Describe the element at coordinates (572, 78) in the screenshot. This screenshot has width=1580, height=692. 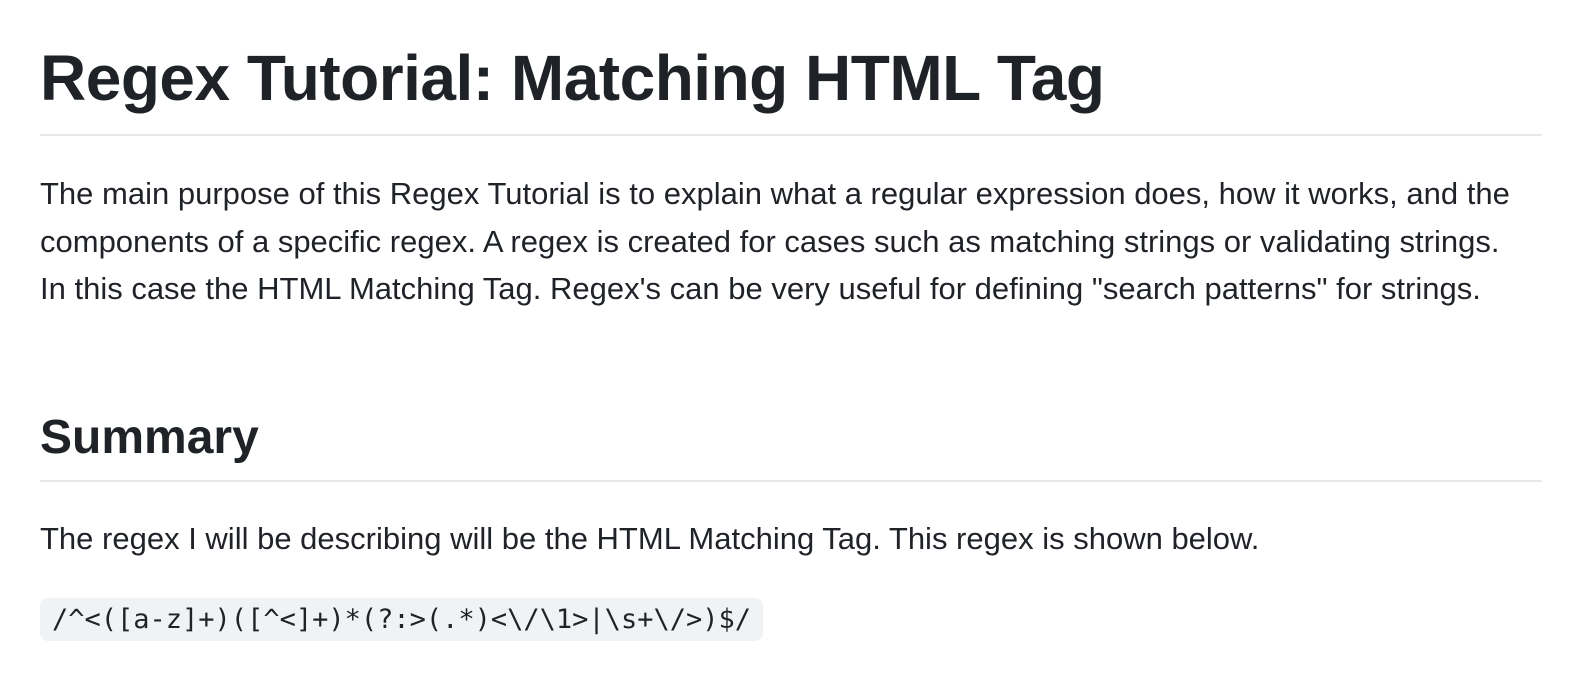
I see `page-title: Regex Tutorial: Matching HTML Tag` at that location.